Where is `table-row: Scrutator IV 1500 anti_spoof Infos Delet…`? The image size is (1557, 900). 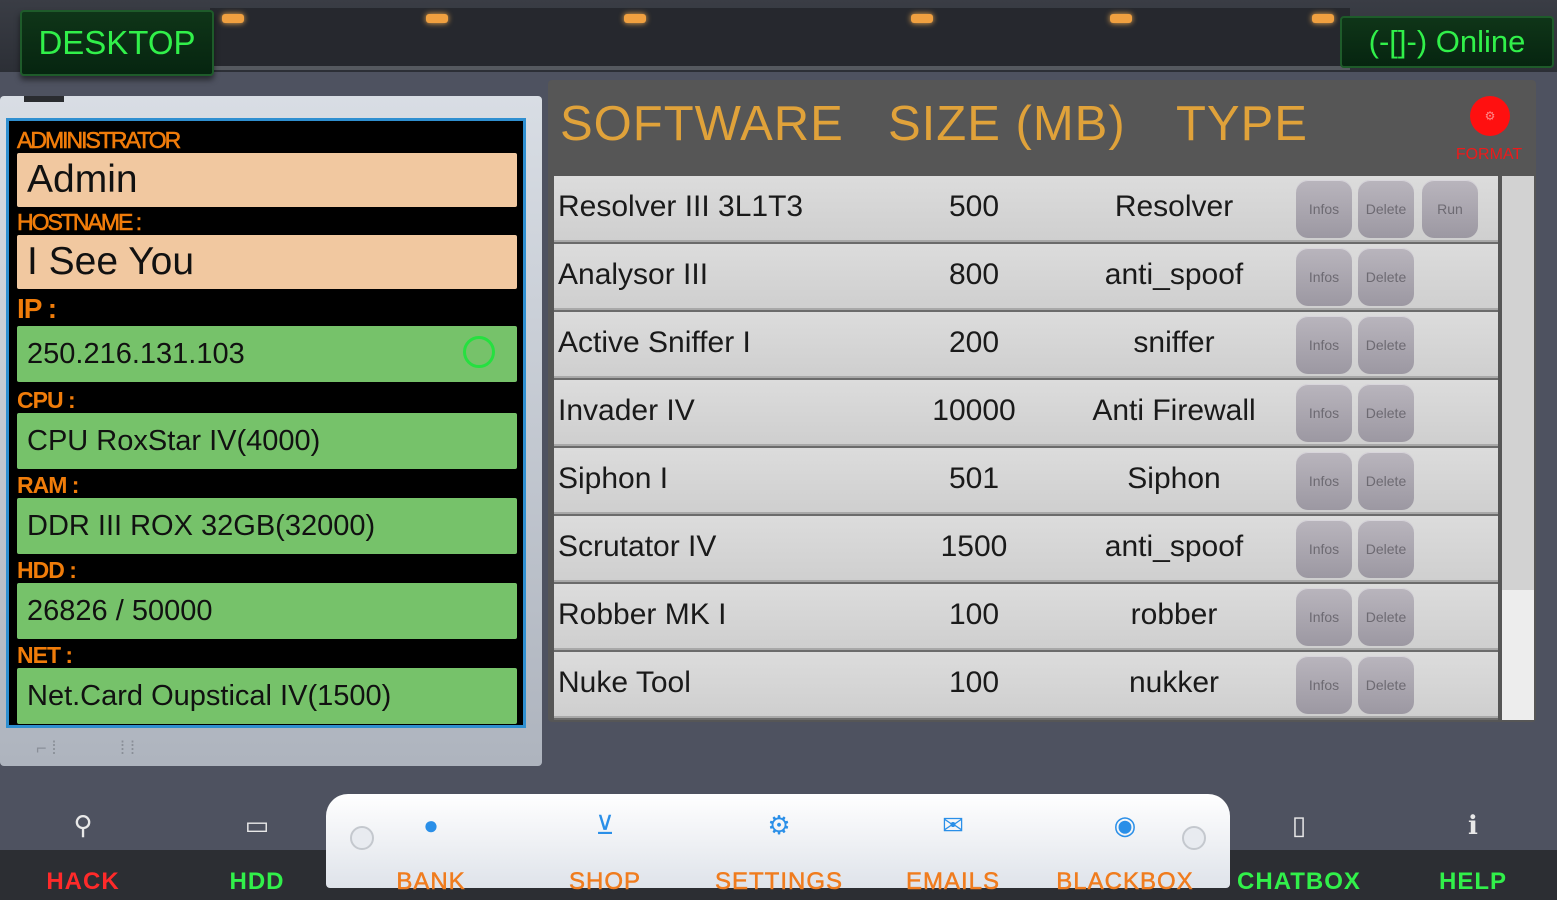 table-row: Scrutator IV 1500 anti_spoof Infos Delet… is located at coordinates (1026, 549).